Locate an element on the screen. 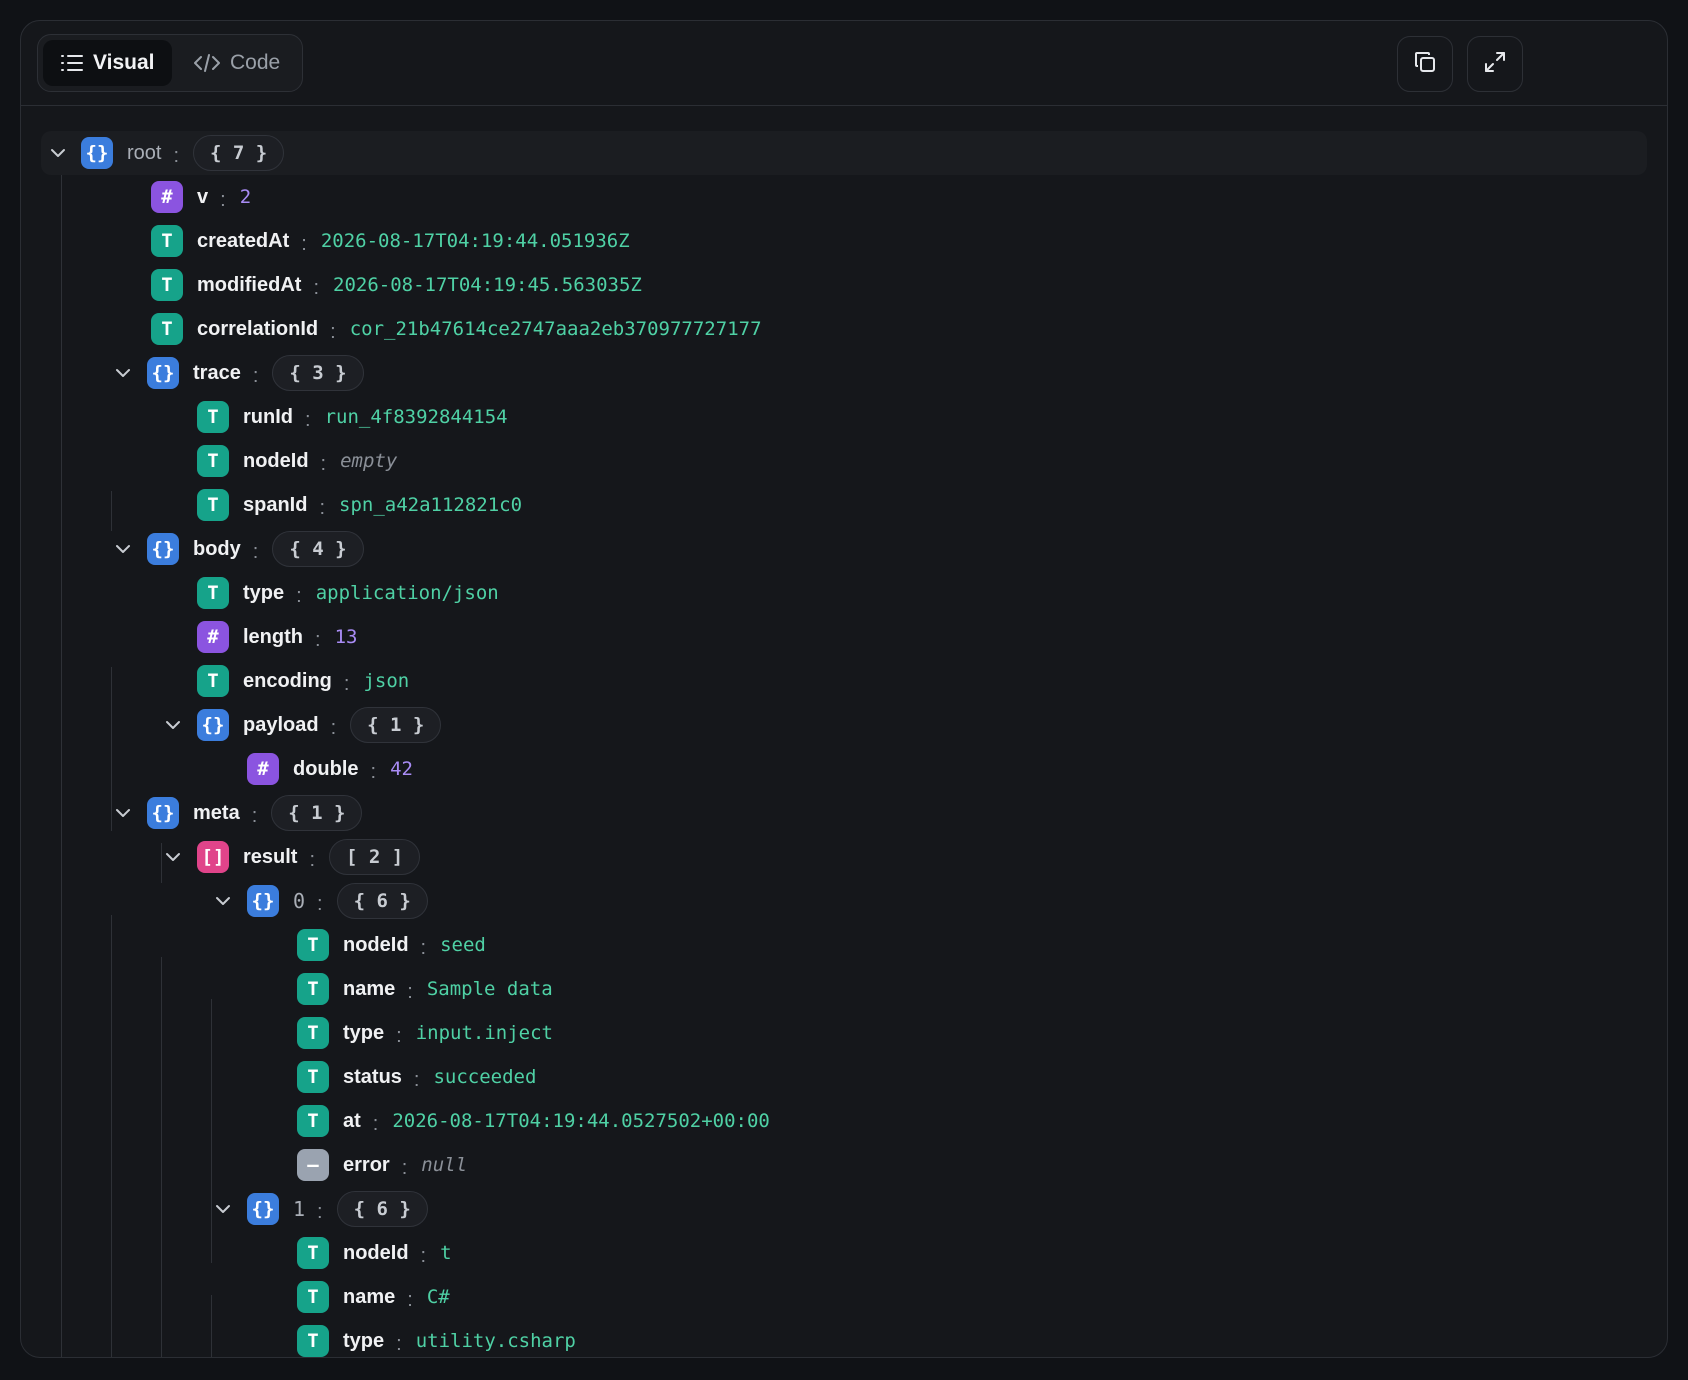  node-key: name is located at coordinates (369, 988).